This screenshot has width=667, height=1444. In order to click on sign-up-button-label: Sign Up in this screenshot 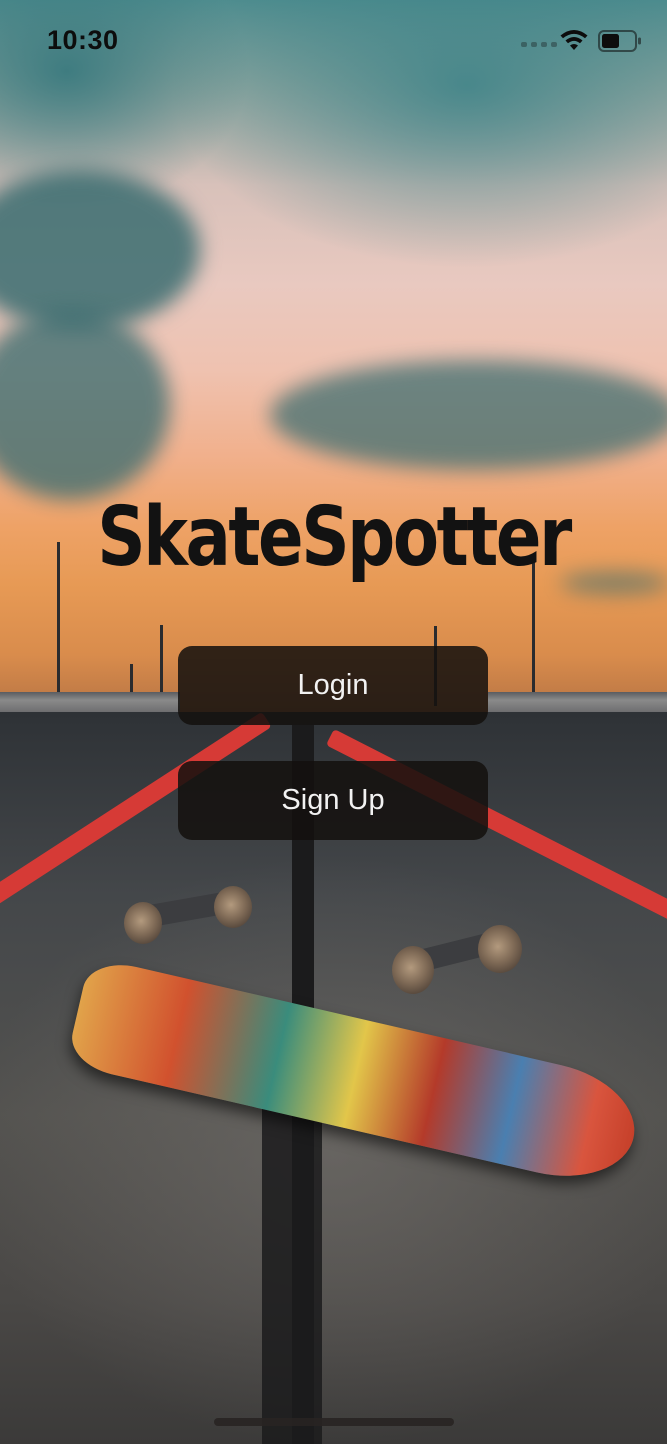, I will do `click(333, 800)`.